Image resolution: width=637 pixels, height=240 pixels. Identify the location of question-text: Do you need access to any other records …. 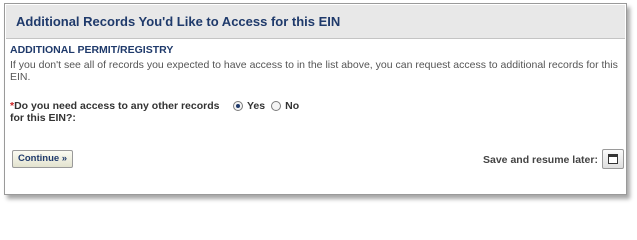
(115, 112).